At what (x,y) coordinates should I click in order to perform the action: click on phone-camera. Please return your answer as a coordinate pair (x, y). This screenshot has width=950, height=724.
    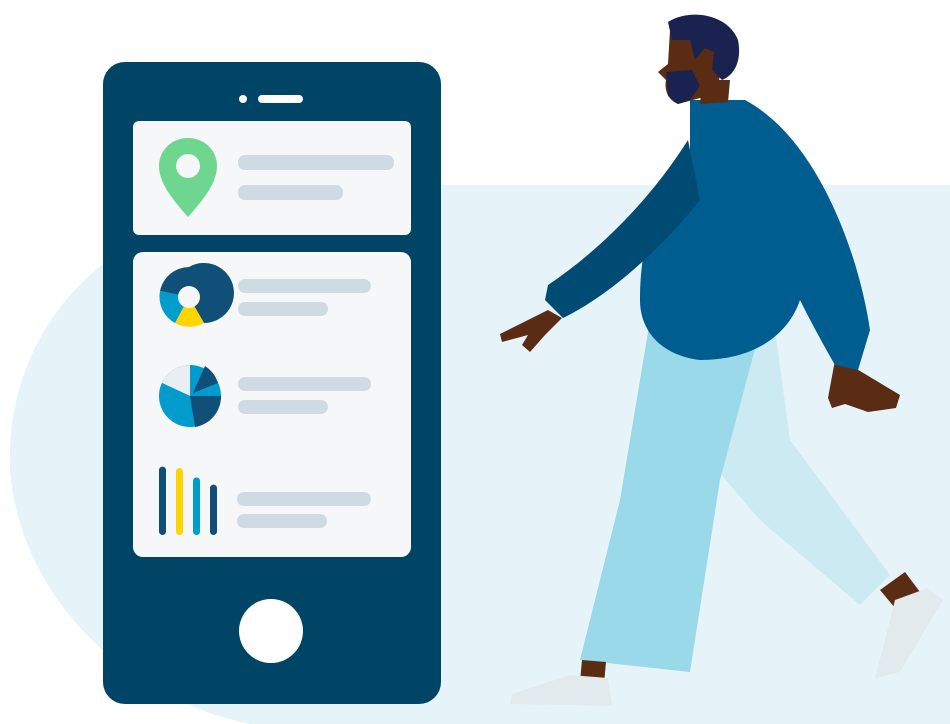
    Looking at the image, I should click on (243, 99).